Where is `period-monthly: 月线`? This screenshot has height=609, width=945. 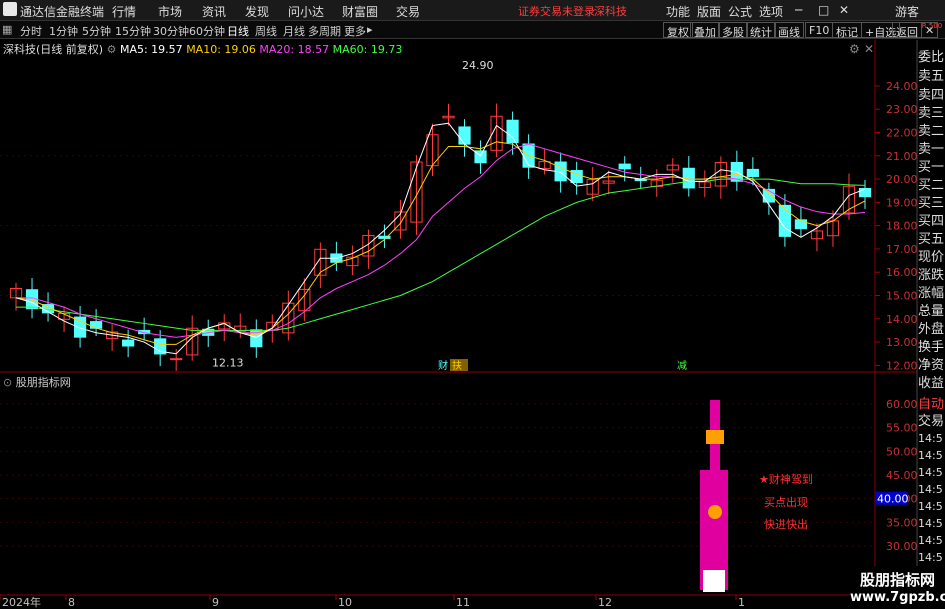 period-monthly: 月线 is located at coordinates (294, 31).